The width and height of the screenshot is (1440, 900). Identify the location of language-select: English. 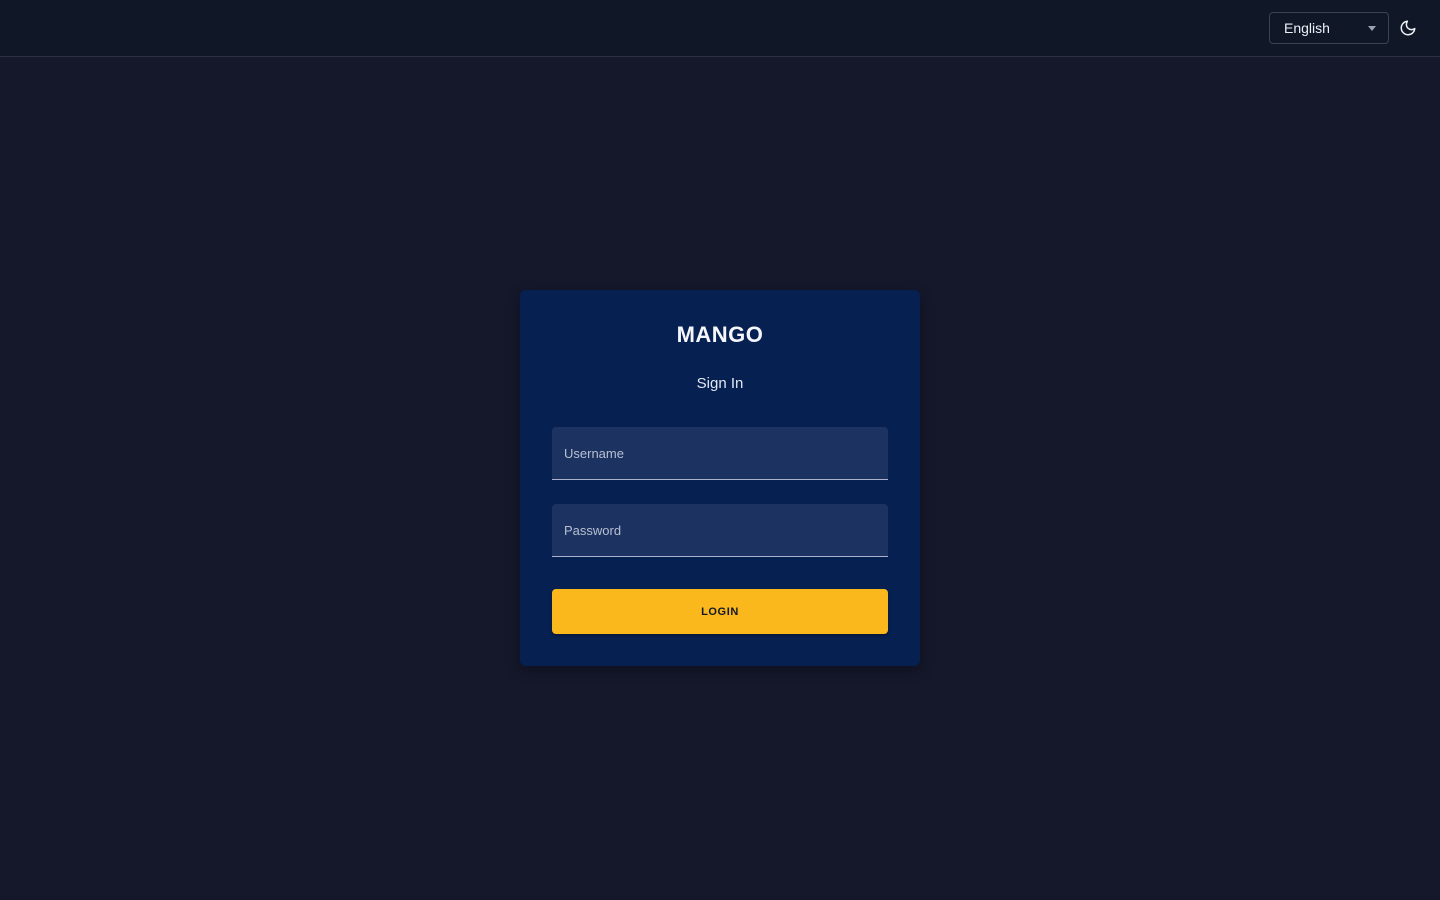
(1329, 28).